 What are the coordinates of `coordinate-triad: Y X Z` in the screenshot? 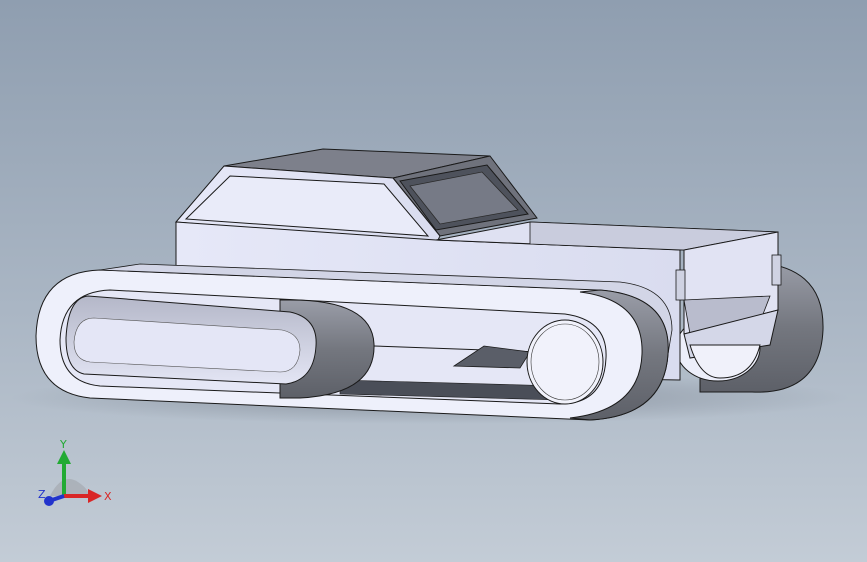 It's located at (75, 477).